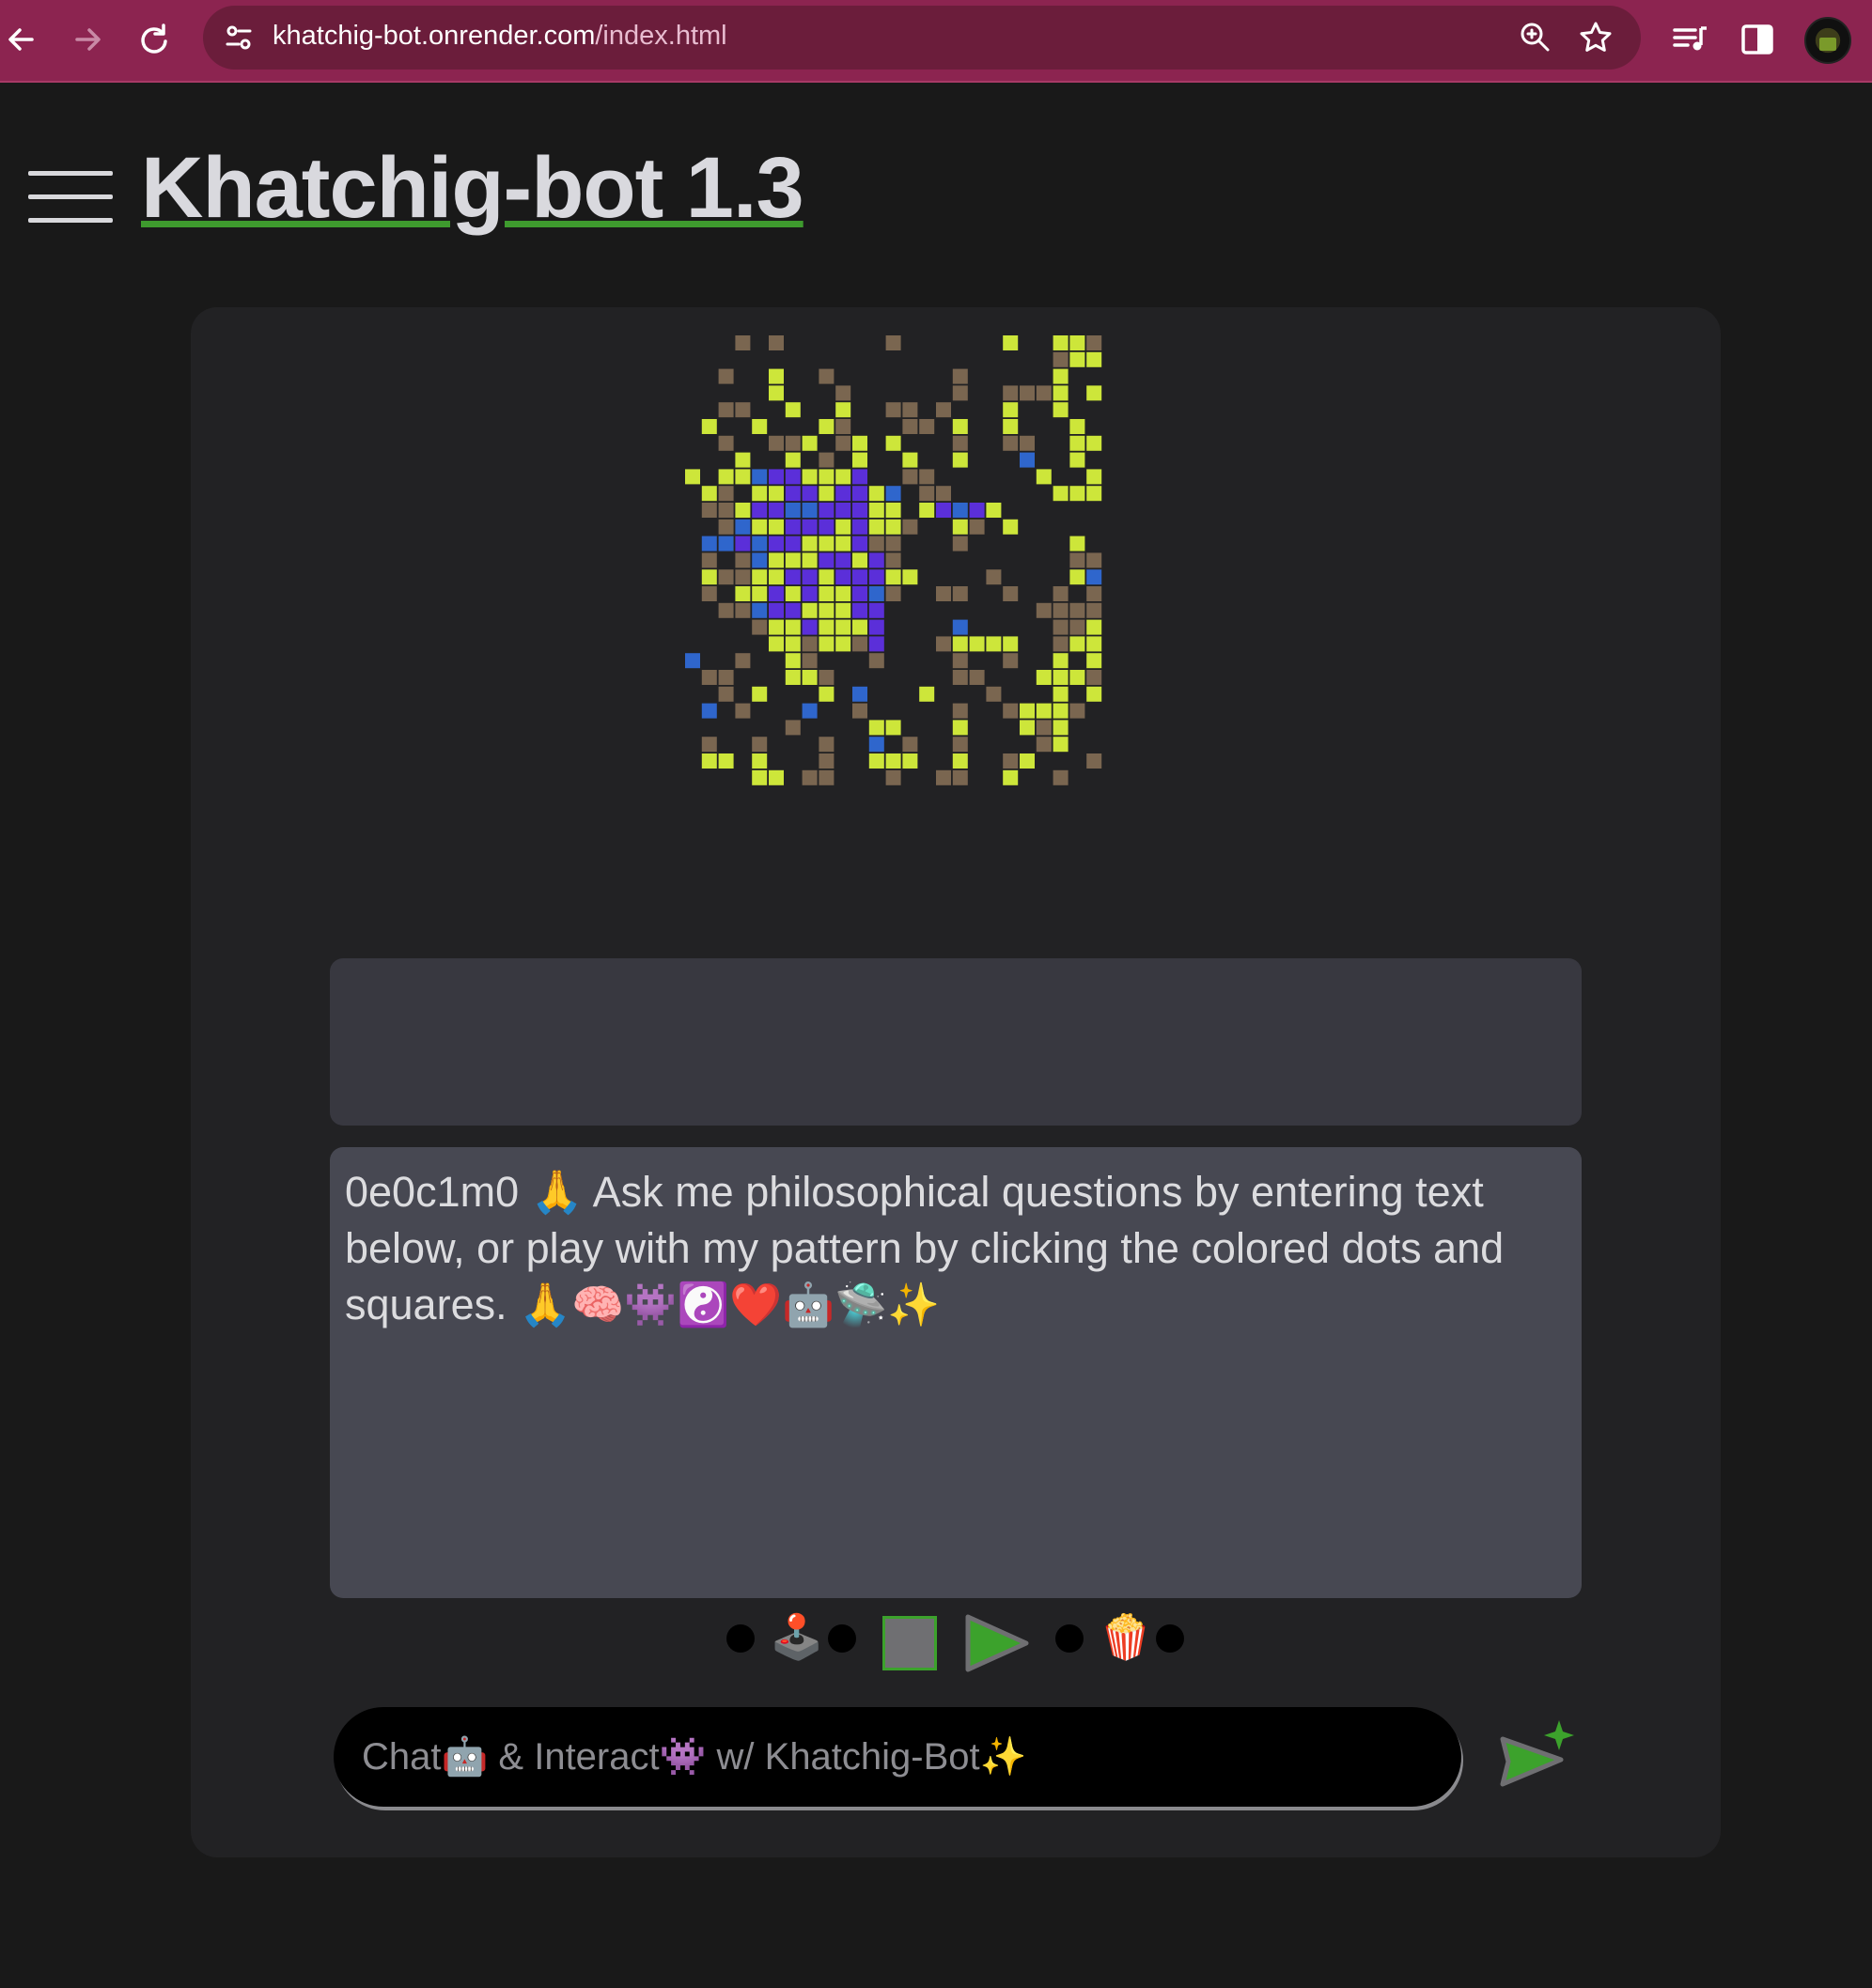  What do you see at coordinates (910, 1643) in the screenshot?
I see `stop-button` at bounding box center [910, 1643].